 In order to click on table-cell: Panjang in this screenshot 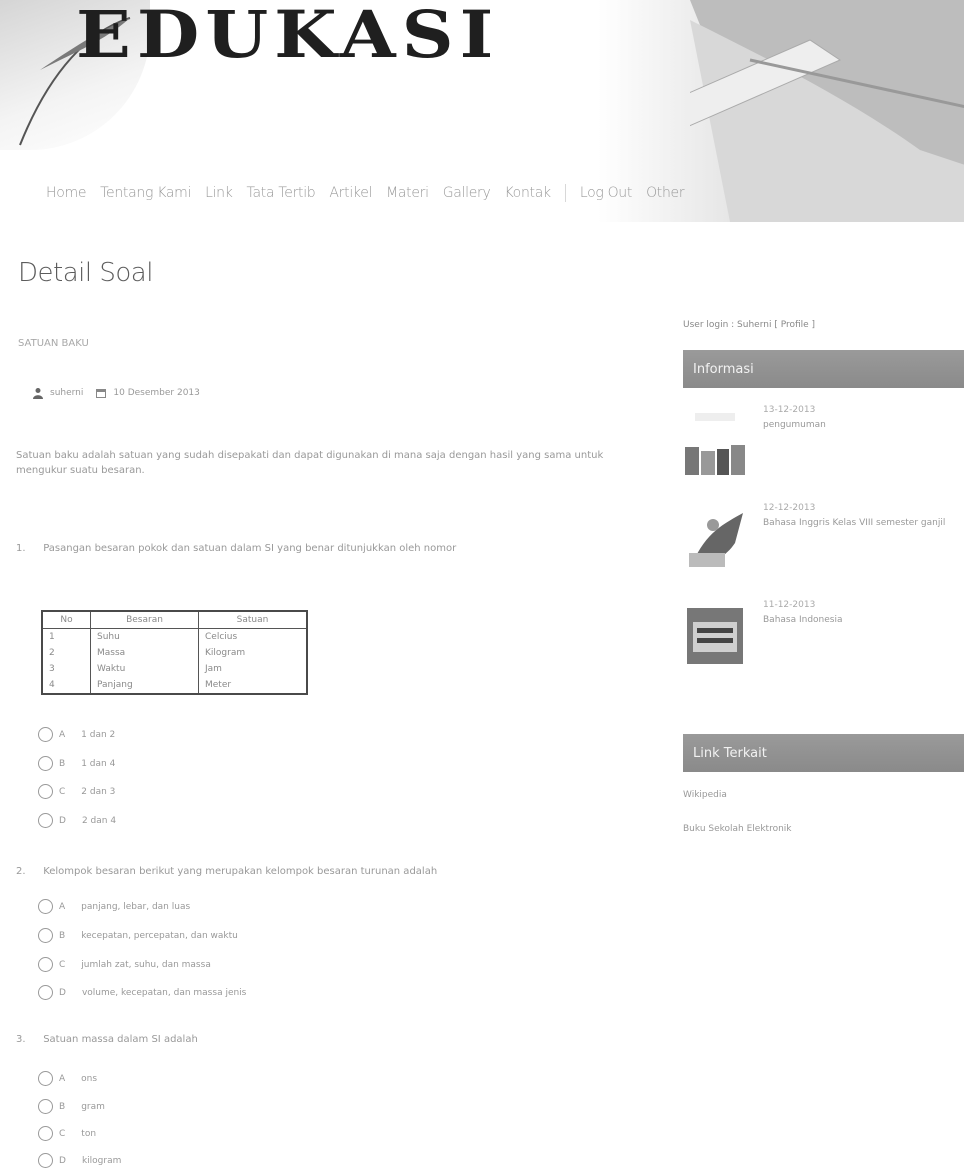, I will do `click(144, 686)`.